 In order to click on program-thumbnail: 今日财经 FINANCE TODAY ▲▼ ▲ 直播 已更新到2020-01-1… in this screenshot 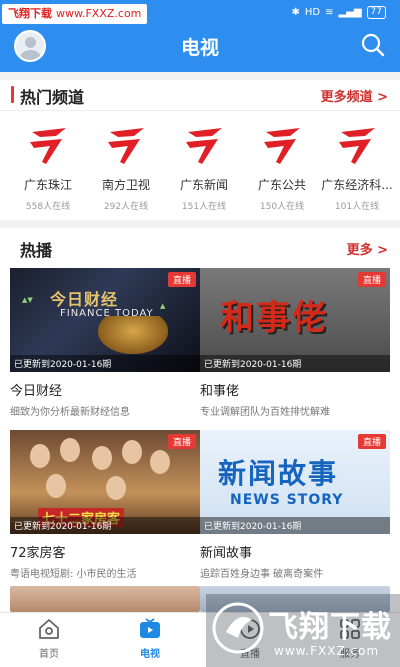, I will do `click(105, 320)`.